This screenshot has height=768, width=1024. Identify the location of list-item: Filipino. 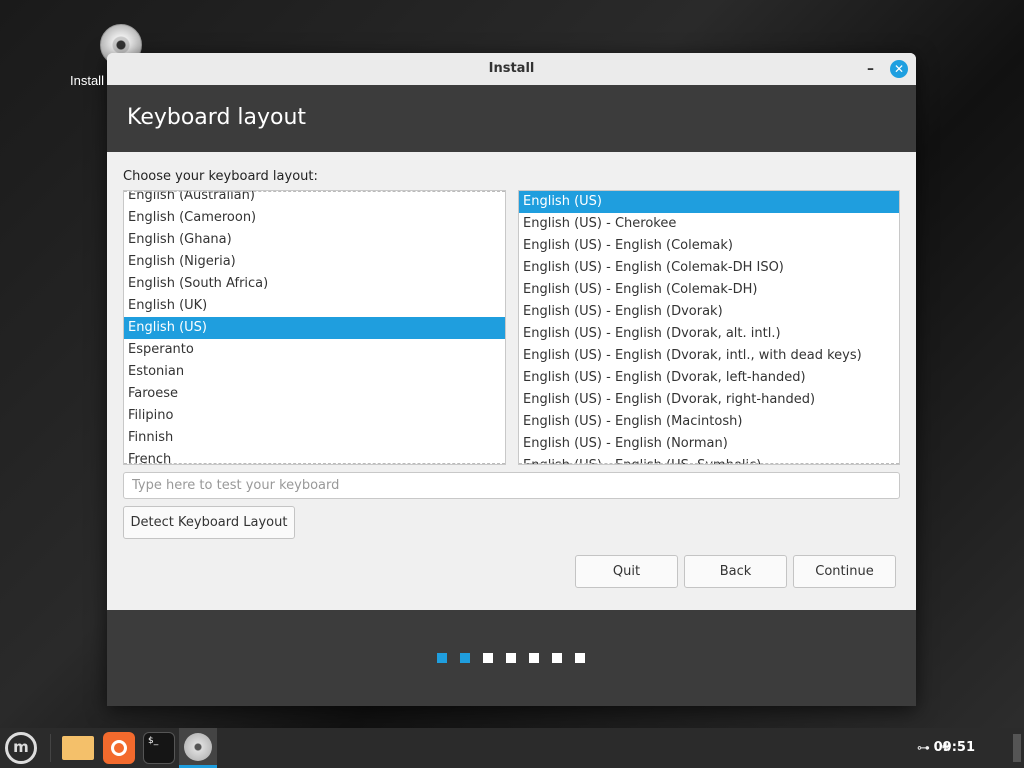
(314, 416).